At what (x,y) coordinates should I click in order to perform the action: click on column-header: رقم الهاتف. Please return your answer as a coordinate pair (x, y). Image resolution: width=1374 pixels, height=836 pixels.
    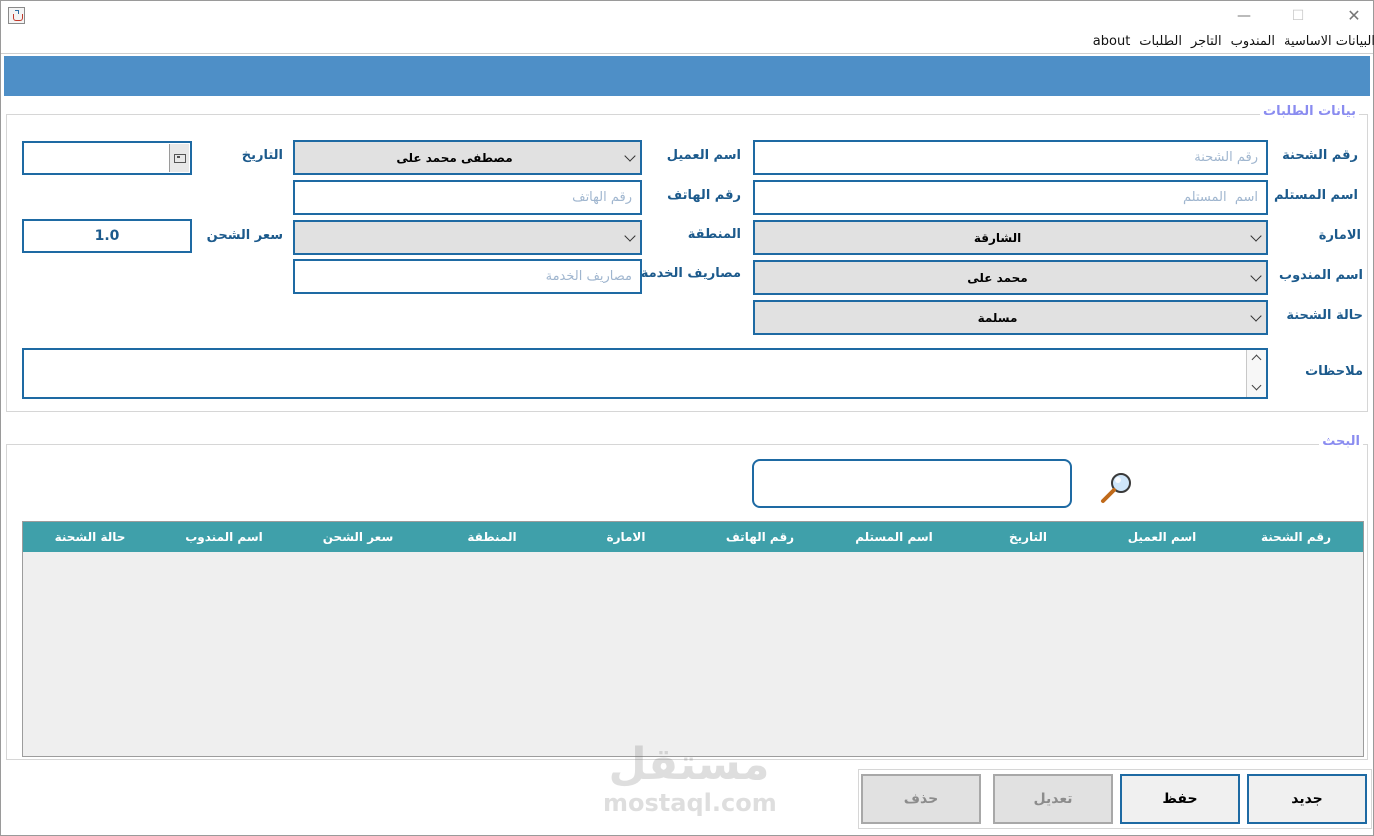
    Looking at the image, I should click on (760, 537).